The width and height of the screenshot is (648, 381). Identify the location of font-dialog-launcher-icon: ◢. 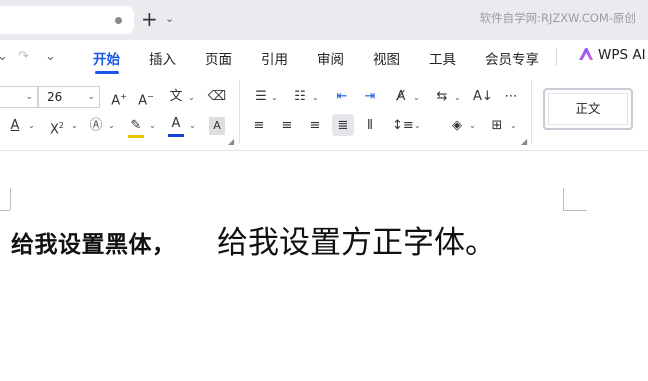
(231, 141).